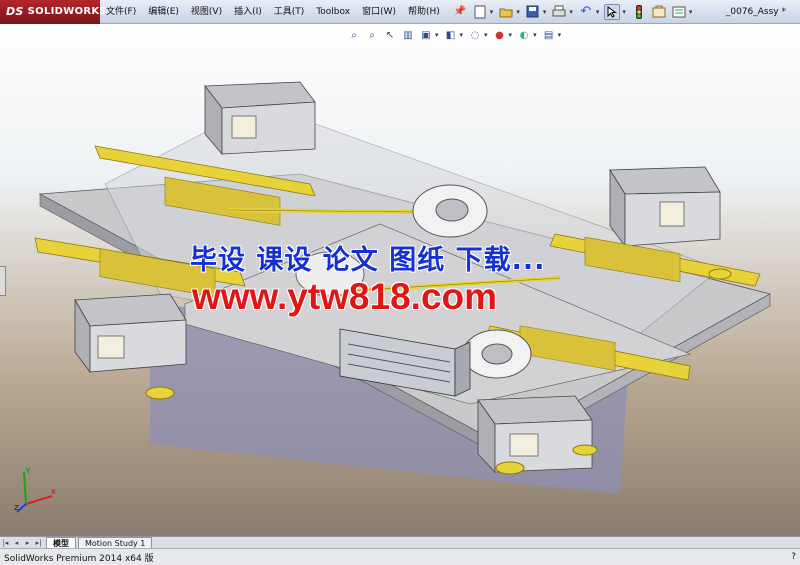  Describe the element at coordinates (115, 542) in the screenshot. I see `tab-motion-study: Motion Study 1` at that location.